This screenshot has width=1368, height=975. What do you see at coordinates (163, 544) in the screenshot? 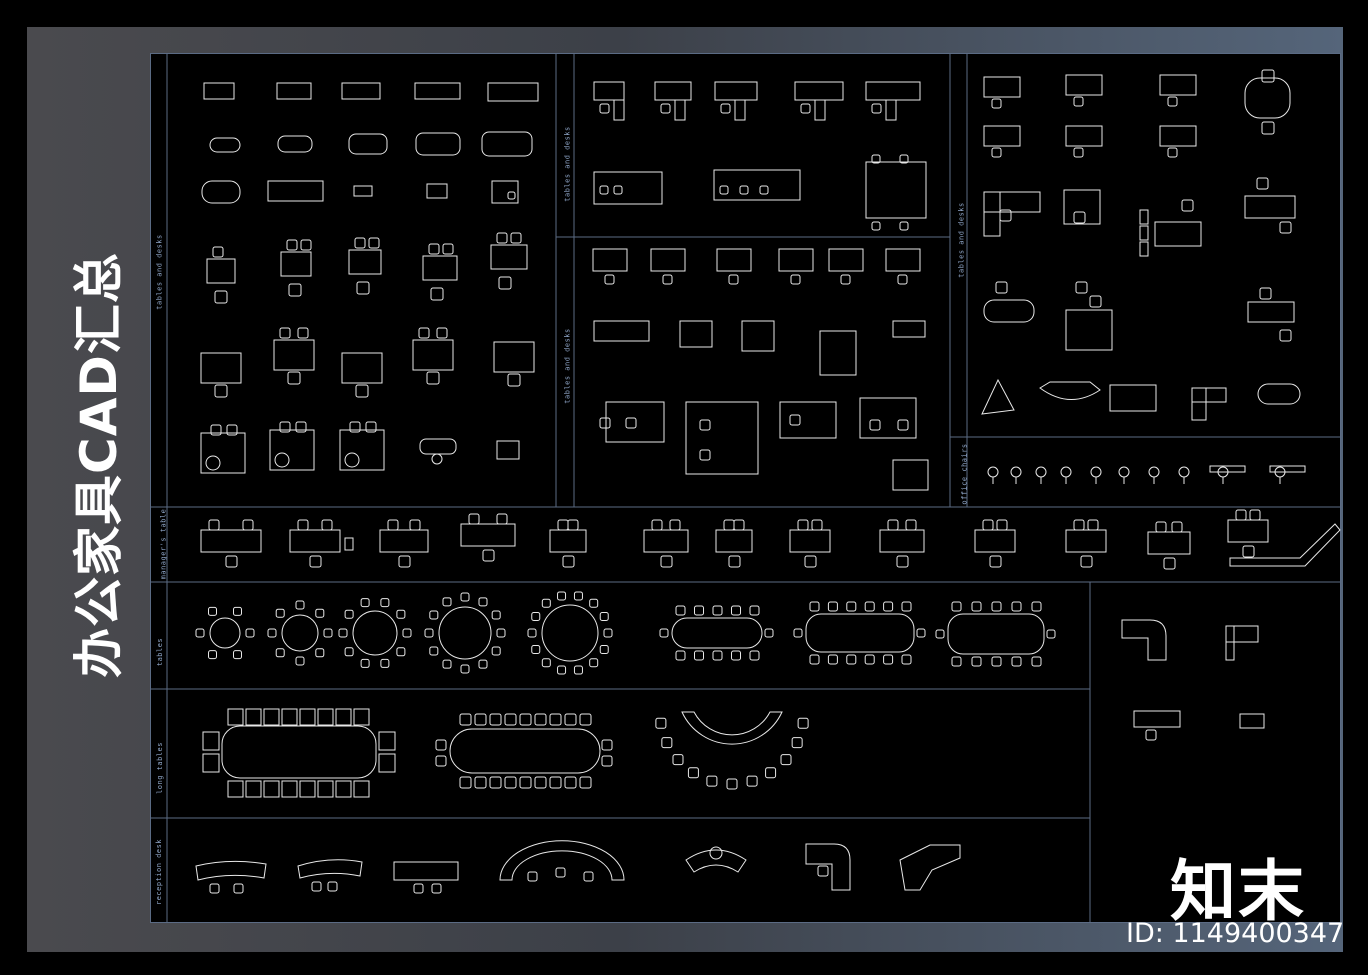
I see `section-label-managers-table: manager's table` at bounding box center [163, 544].